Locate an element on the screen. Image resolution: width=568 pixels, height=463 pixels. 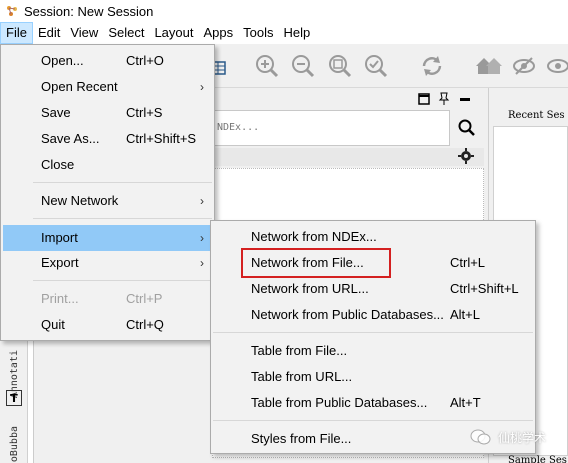
menu-item-shortcut: Ctrl+L is located at coordinates (468, 262).